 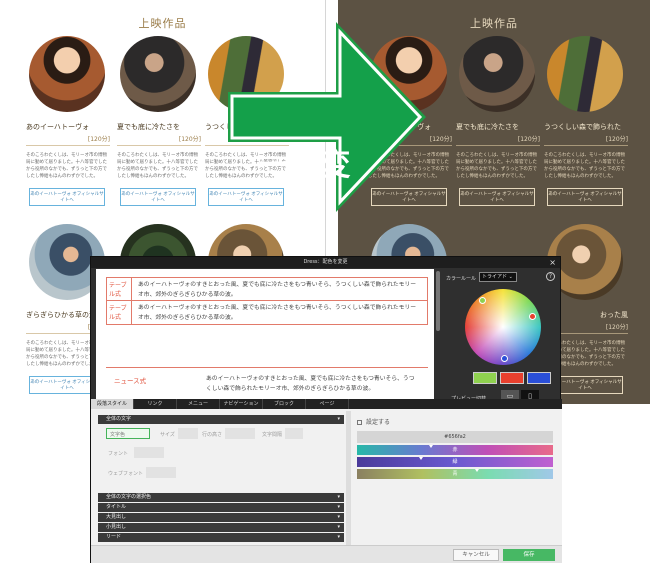 I want to click on preview-scrollbar, so click(x=438, y=301).